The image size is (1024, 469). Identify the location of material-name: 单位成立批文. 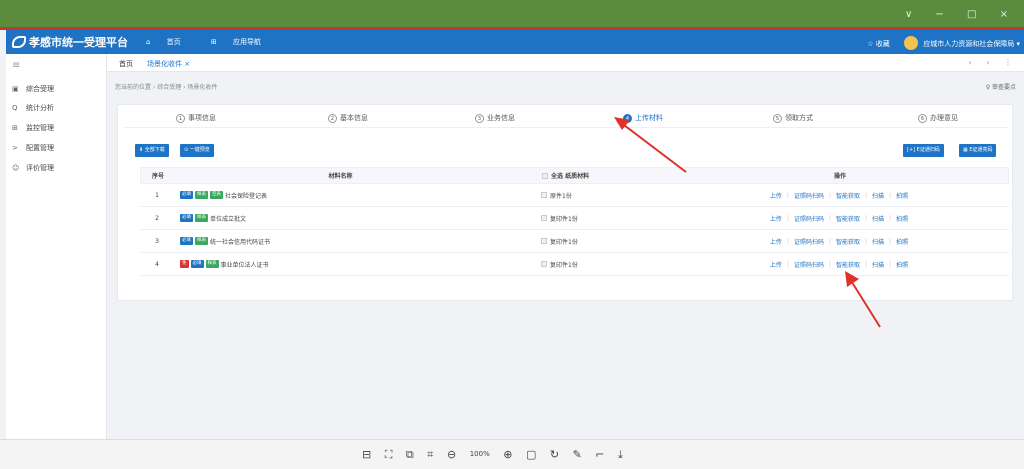
(228, 219).